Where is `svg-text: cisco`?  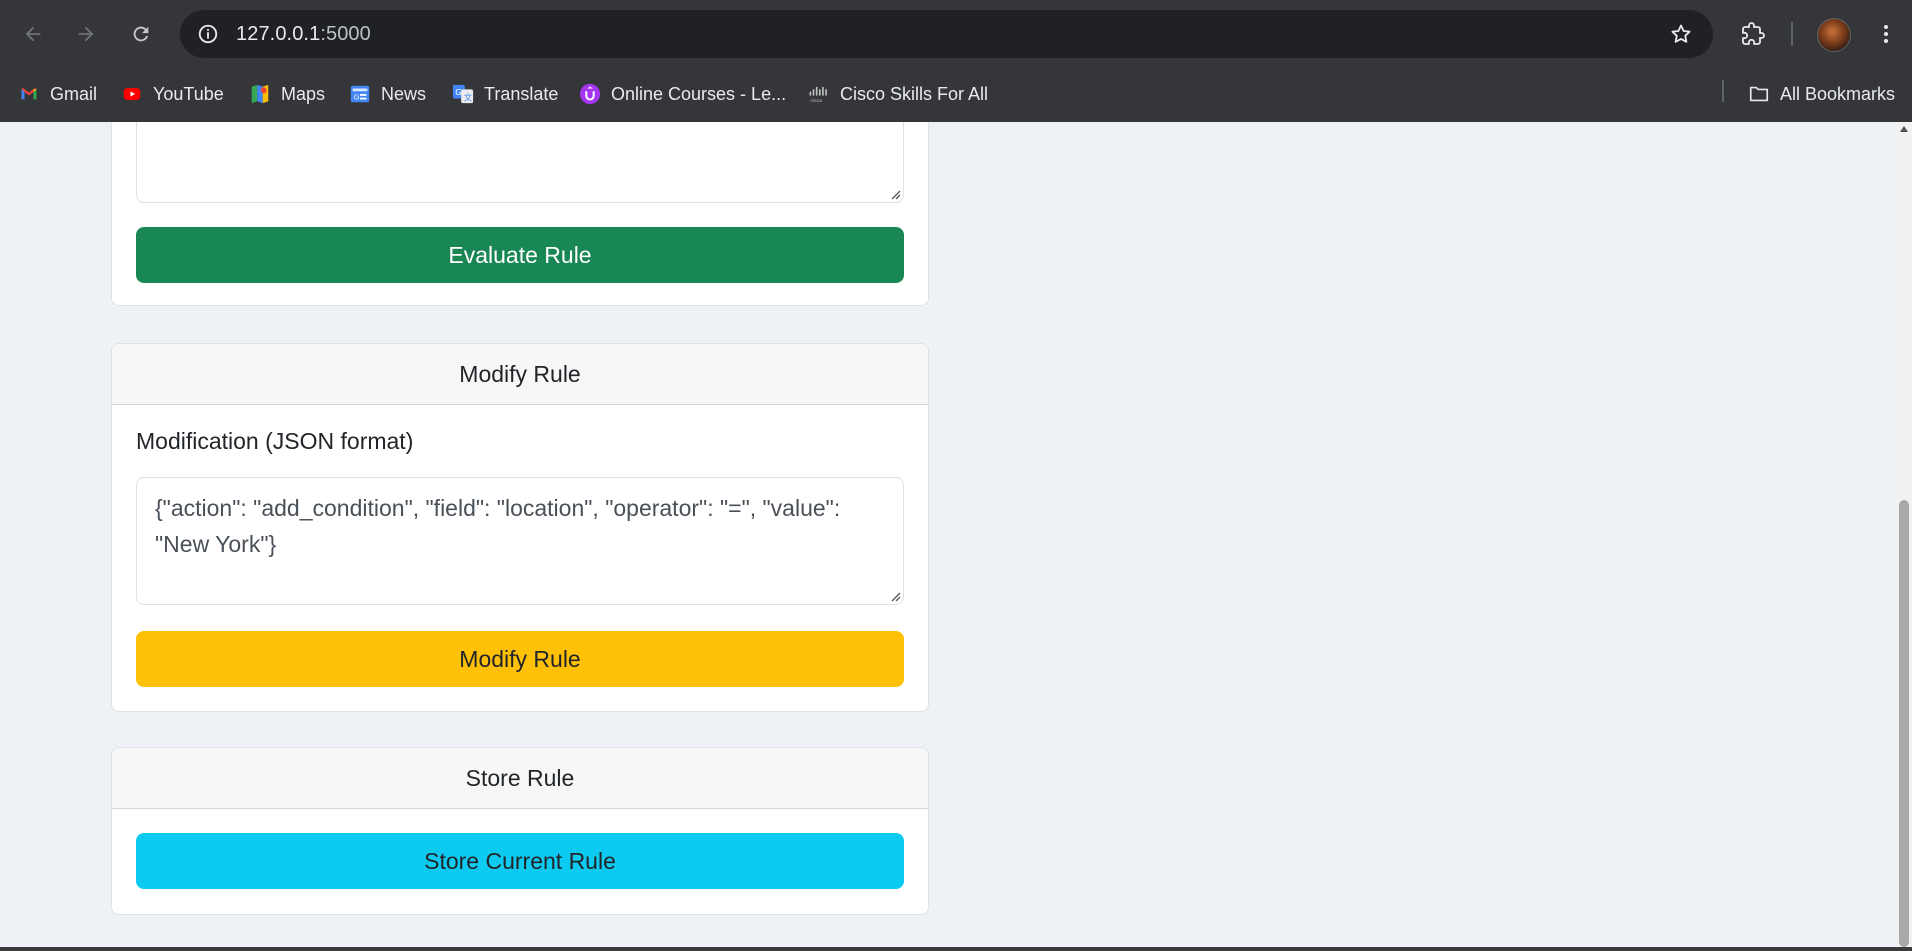
svg-text: cisco is located at coordinates (816, 101).